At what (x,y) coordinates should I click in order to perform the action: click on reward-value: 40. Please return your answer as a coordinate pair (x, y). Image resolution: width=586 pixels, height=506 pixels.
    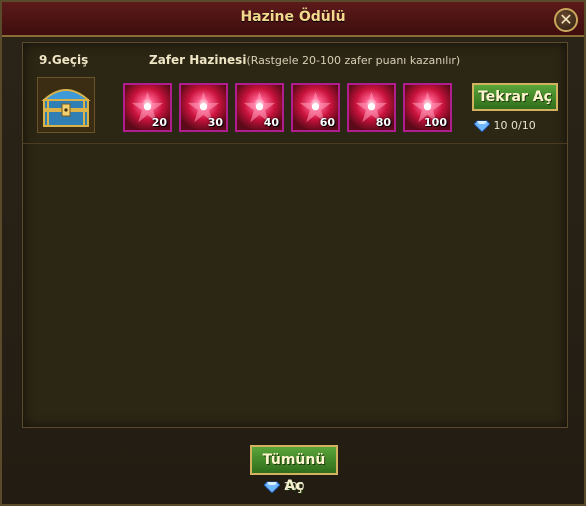
    Looking at the image, I should click on (271, 122).